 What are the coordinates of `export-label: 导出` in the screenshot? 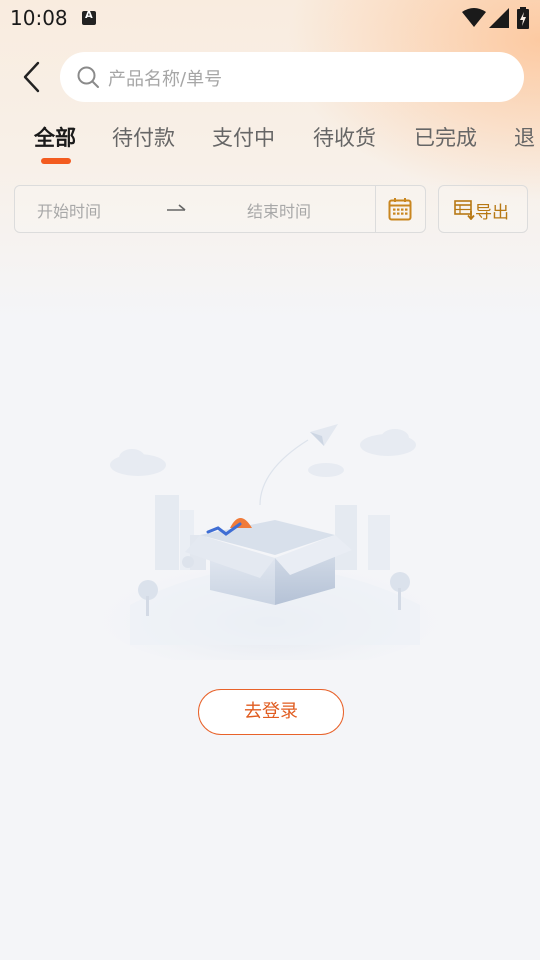 It's located at (492, 213).